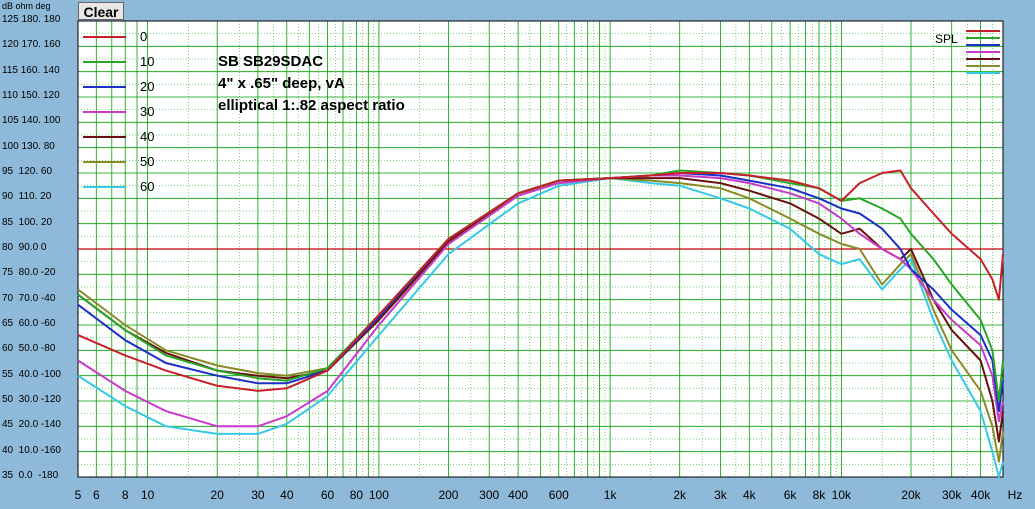 This screenshot has width=1035, height=509. What do you see at coordinates (31, 121) in the screenshot?
I see `y-tick-label: 105 140. 100` at bounding box center [31, 121].